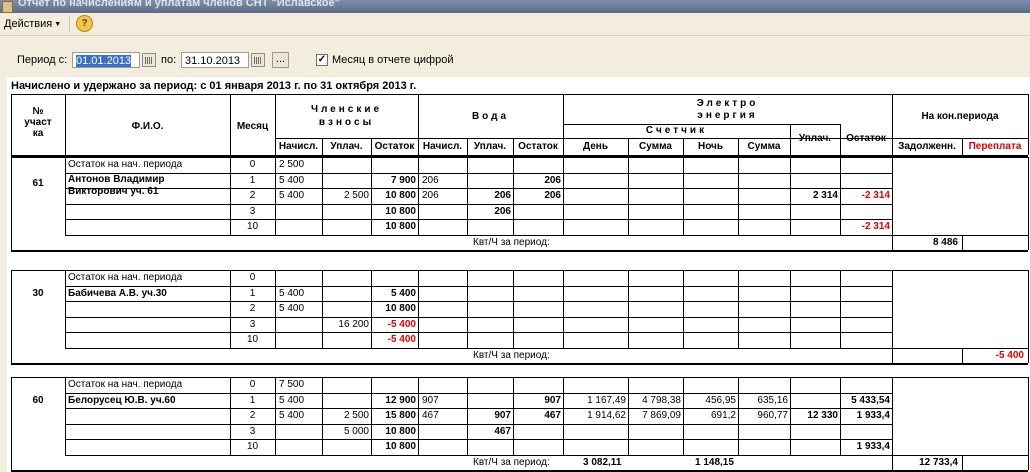 The width and height of the screenshot is (1030, 472). What do you see at coordinates (519, 364) in the screenshot?
I see `group-bottom-border` at bounding box center [519, 364].